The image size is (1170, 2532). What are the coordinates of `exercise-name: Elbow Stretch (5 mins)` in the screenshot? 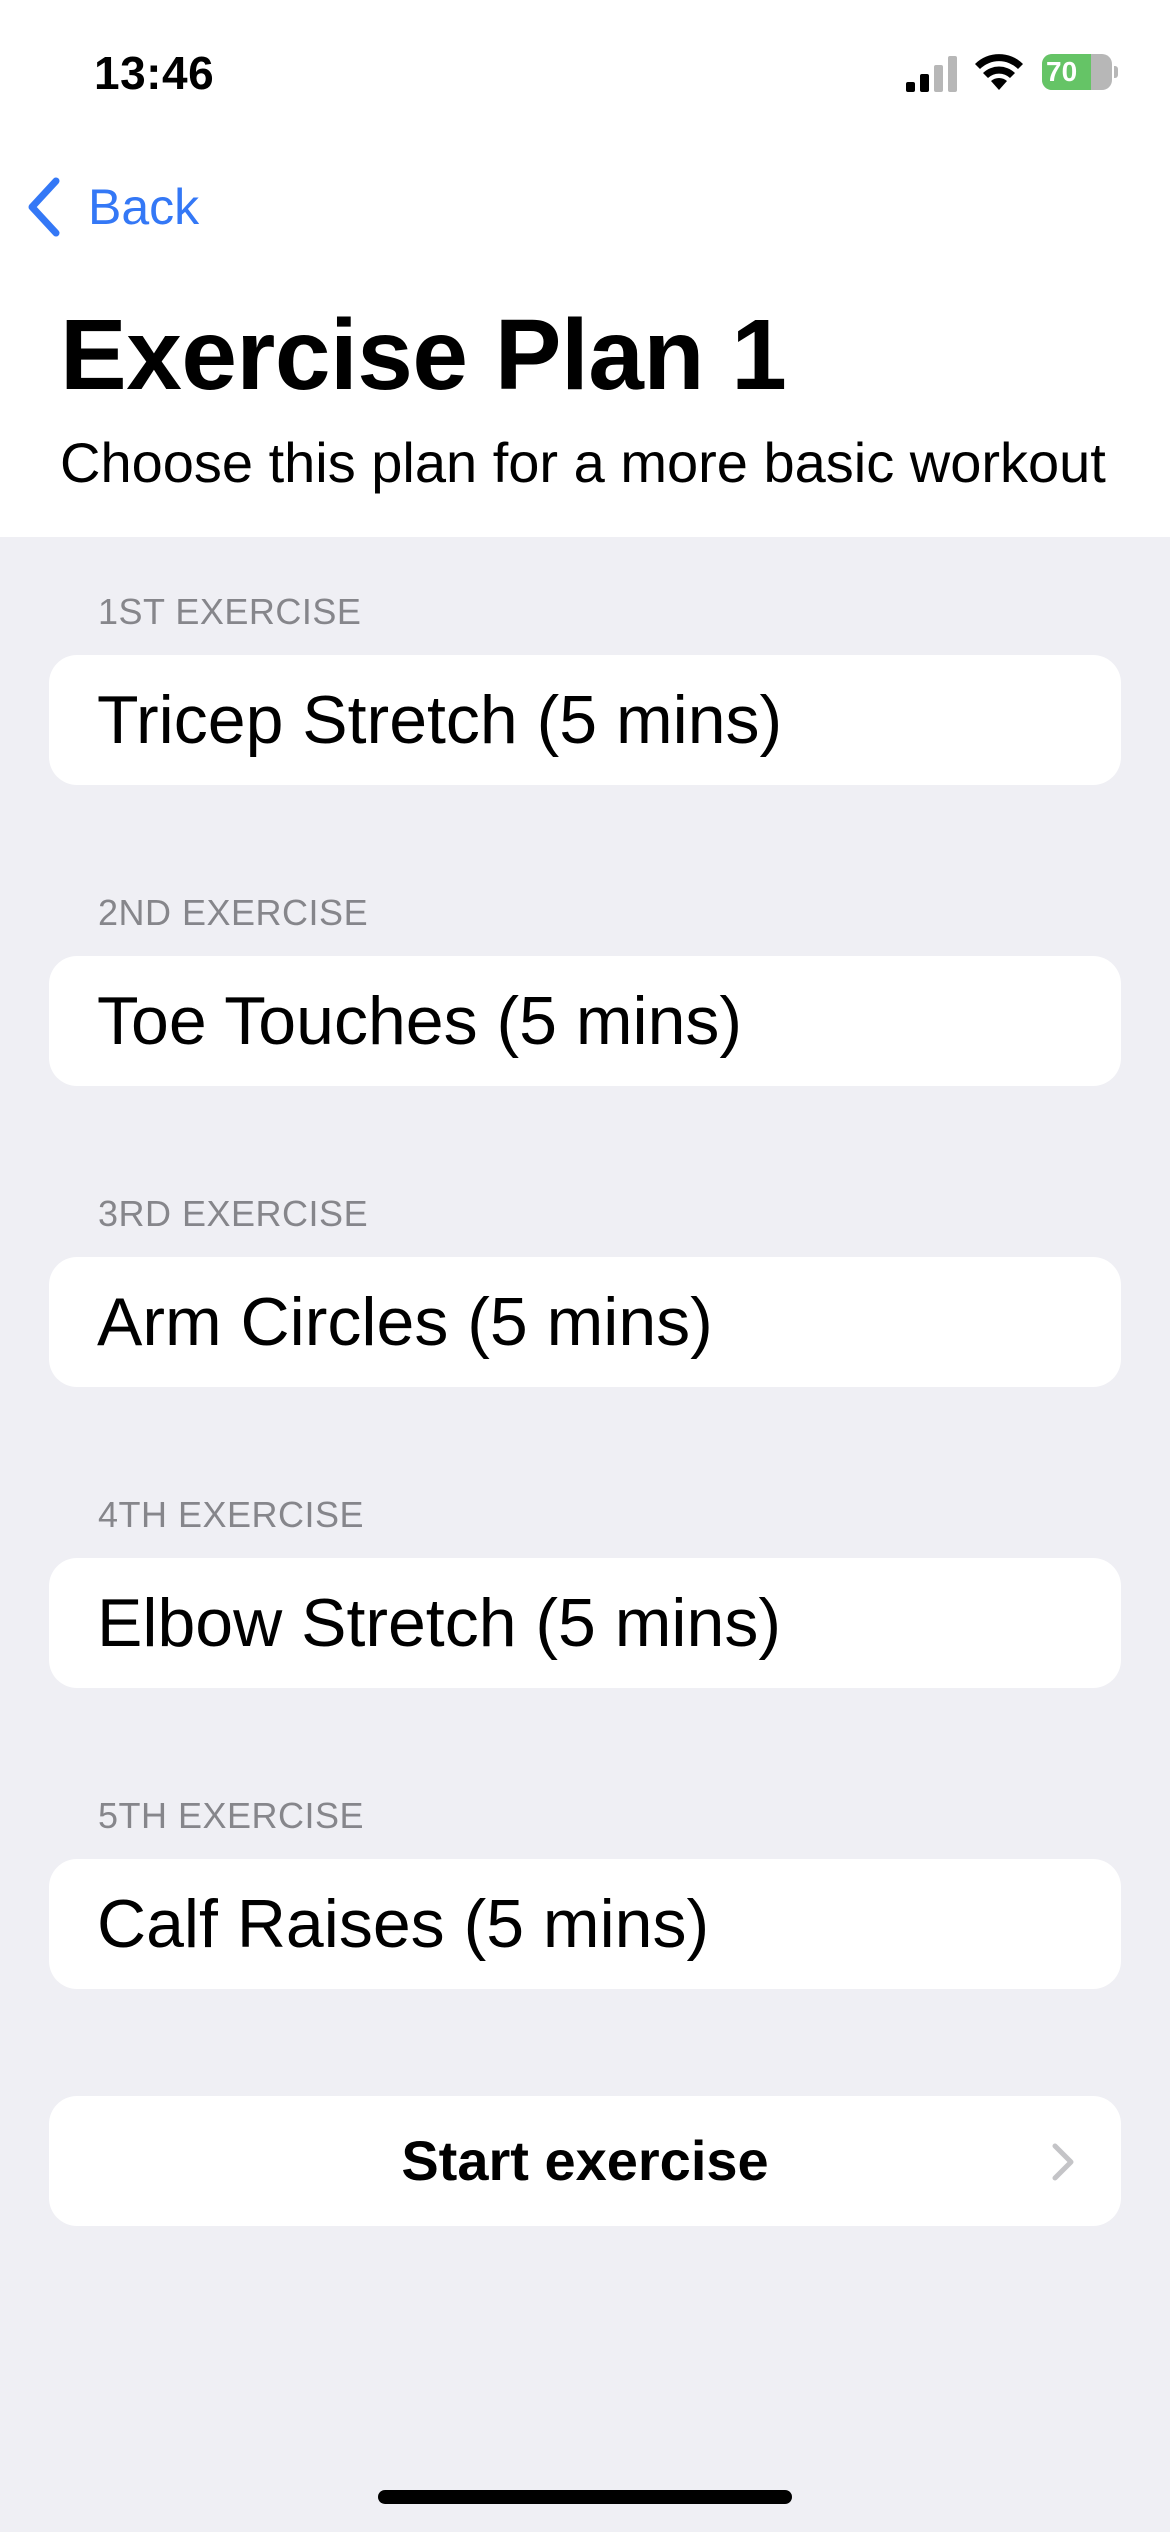 It's located at (439, 1623).